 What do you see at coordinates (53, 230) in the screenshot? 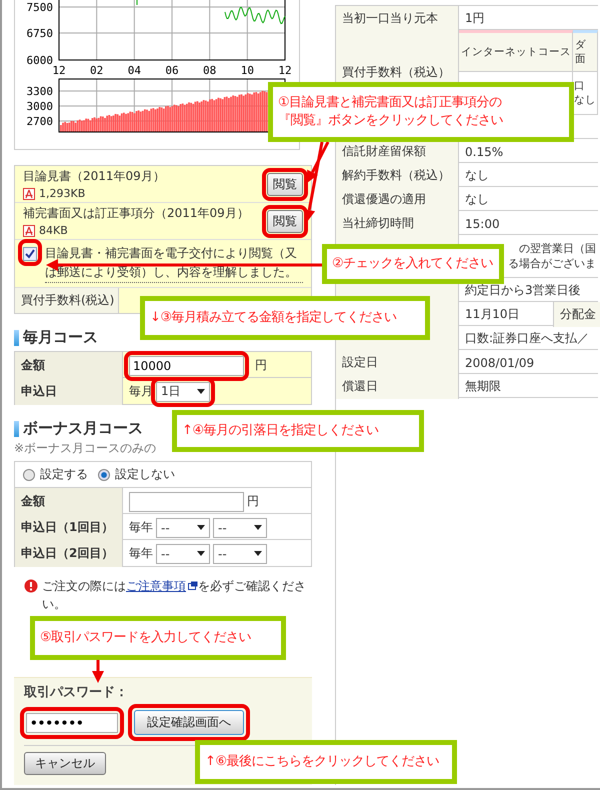
I see `file-size: 84KB` at bounding box center [53, 230].